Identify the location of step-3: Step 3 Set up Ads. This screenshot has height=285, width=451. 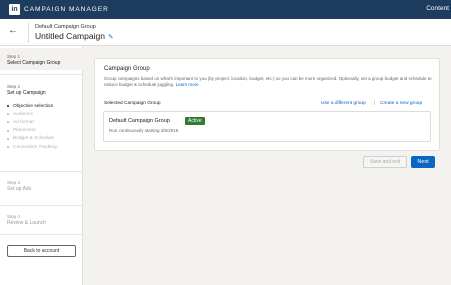
(19, 186).